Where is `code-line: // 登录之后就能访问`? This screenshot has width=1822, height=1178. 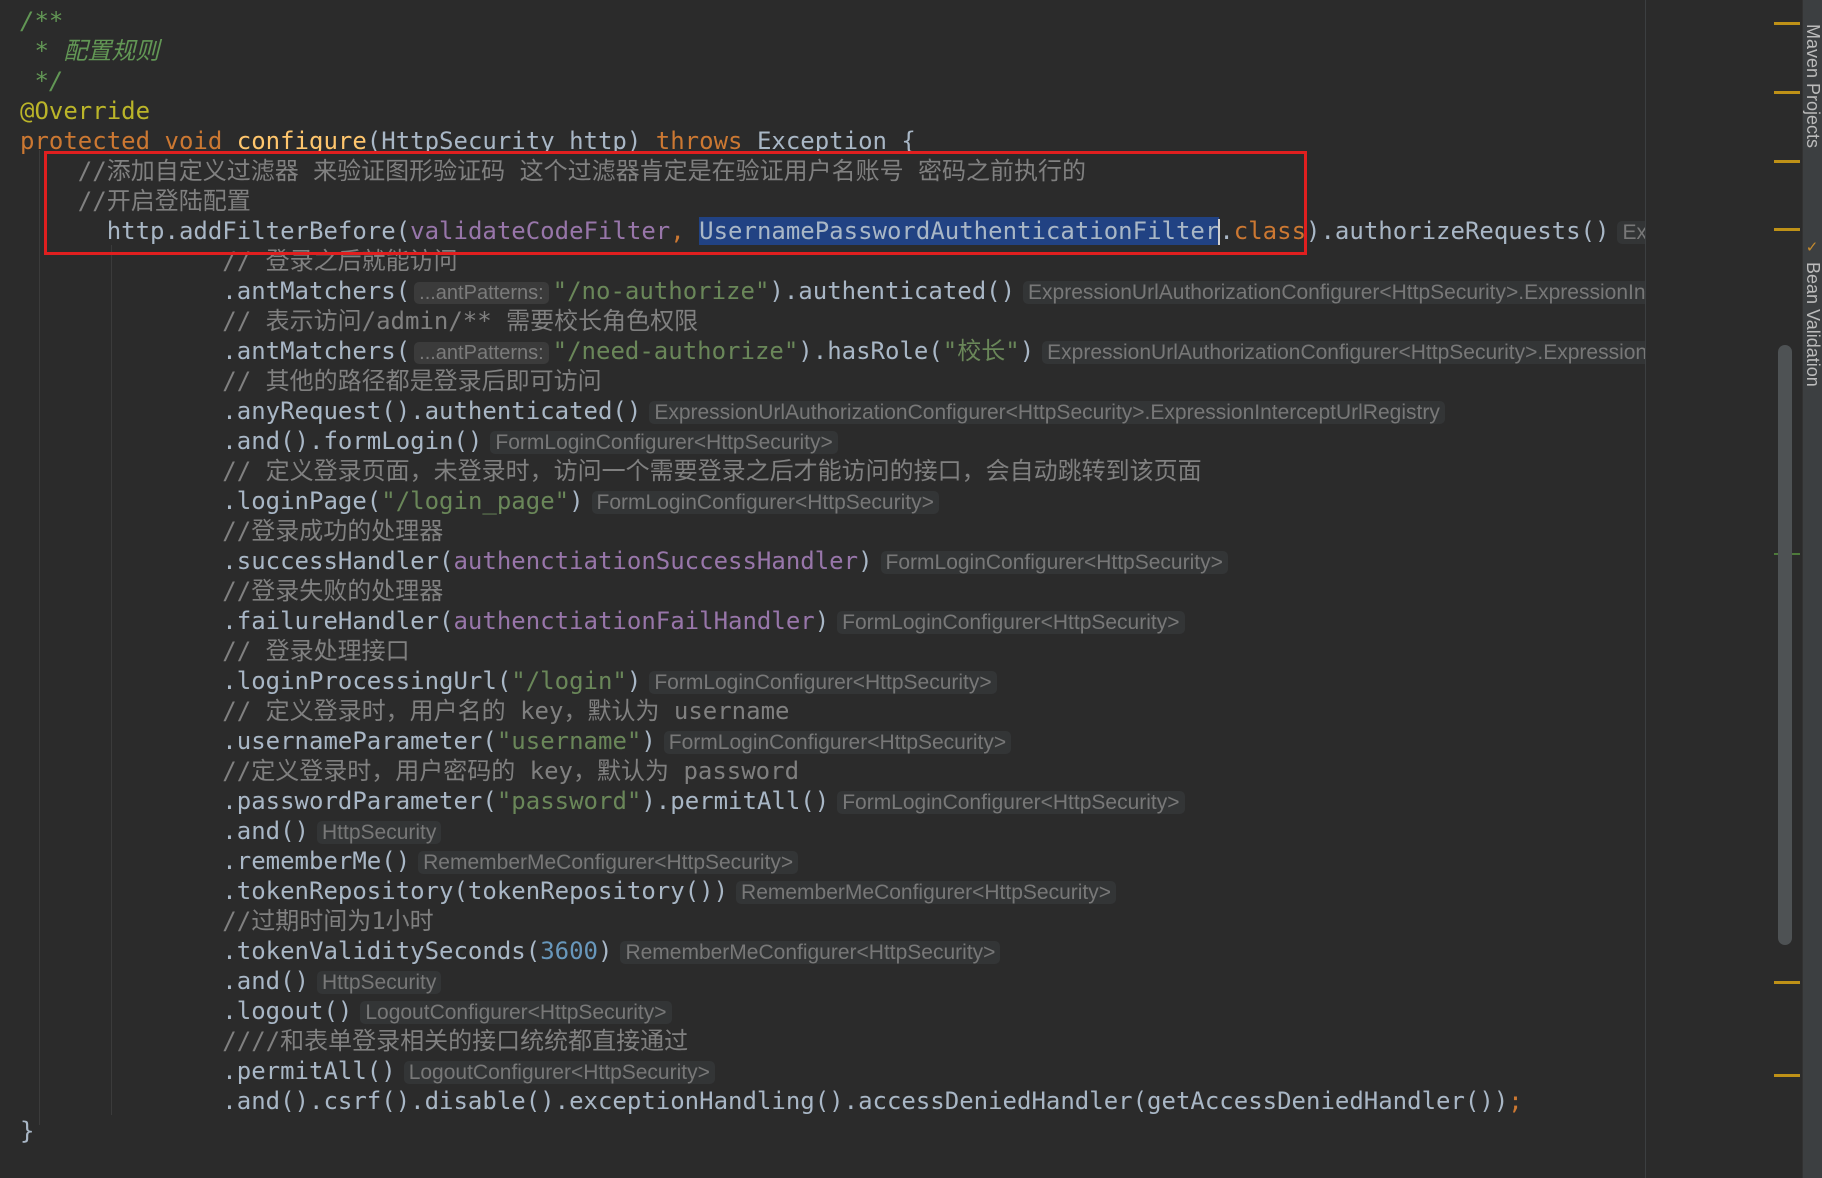 code-line: // 登录之后就能访问 is located at coordinates (238, 261).